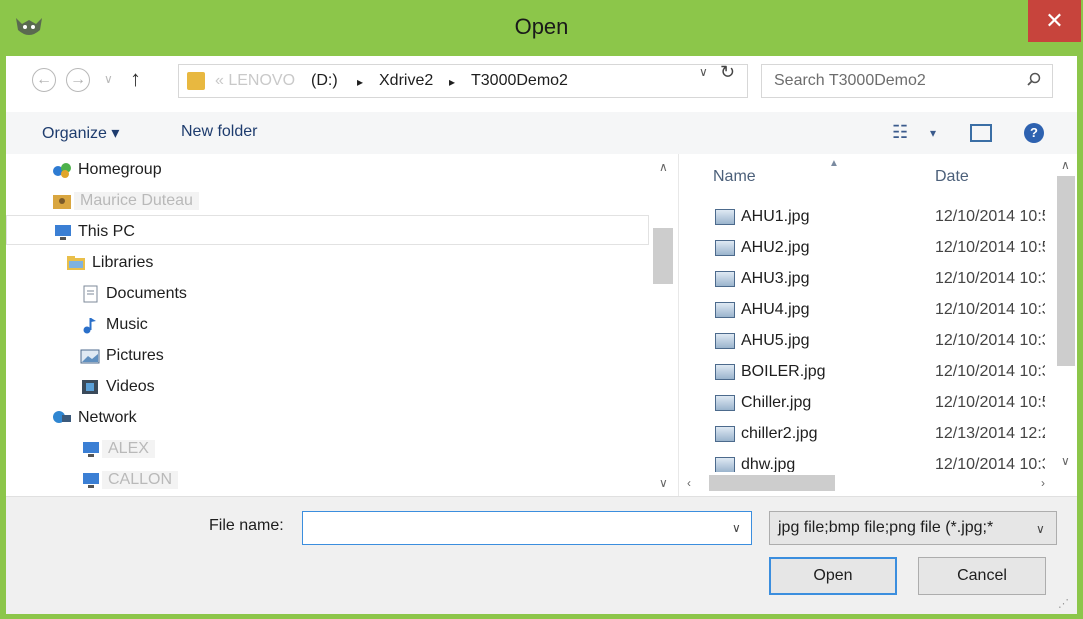 The image size is (1083, 619). I want to click on file-name: AHU4.jpg, so click(775, 309).